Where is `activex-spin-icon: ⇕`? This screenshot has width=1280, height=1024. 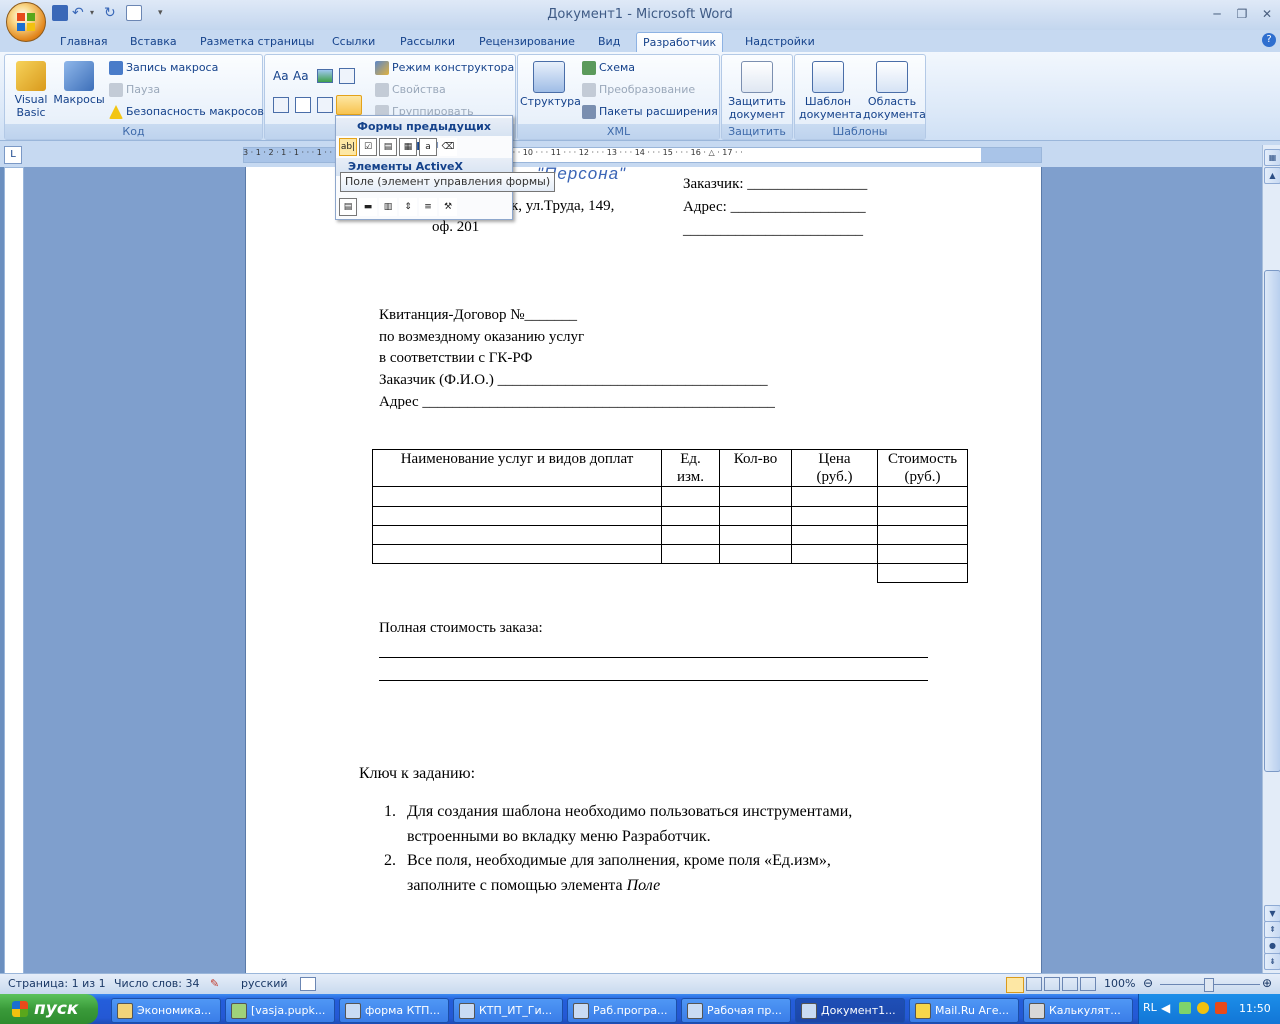
activex-spin-icon: ⇕ is located at coordinates (408, 207).